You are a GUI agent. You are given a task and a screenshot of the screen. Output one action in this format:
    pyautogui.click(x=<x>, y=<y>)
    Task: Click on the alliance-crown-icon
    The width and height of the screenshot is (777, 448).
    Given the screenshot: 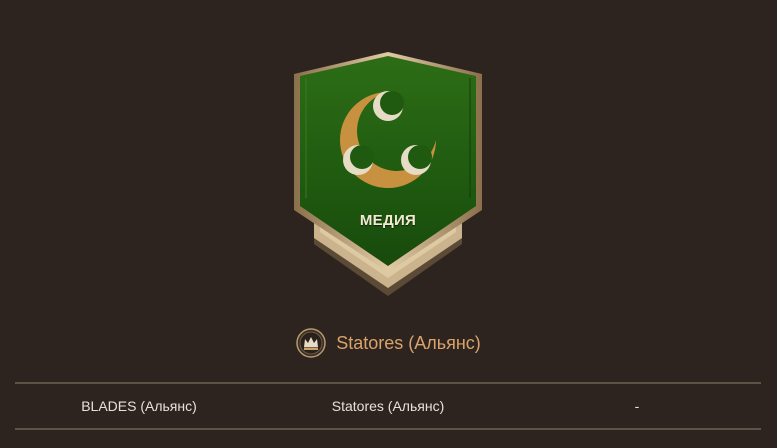 What is the action you would take?
    pyautogui.click(x=311, y=343)
    